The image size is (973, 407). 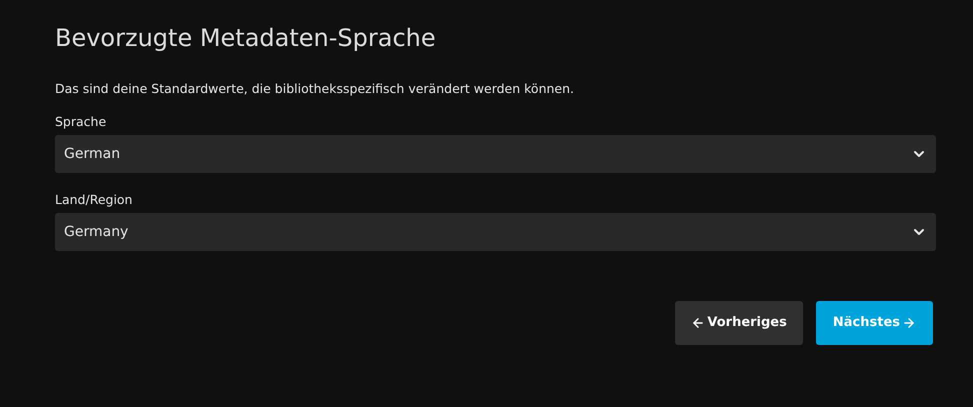 What do you see at coordinates (314, 89) in the screenshot?
I see `description-text: Das sind deine Standardwerte, die bibliotheksspezifisch verändert werden können.` at bounding box center [314, 89].